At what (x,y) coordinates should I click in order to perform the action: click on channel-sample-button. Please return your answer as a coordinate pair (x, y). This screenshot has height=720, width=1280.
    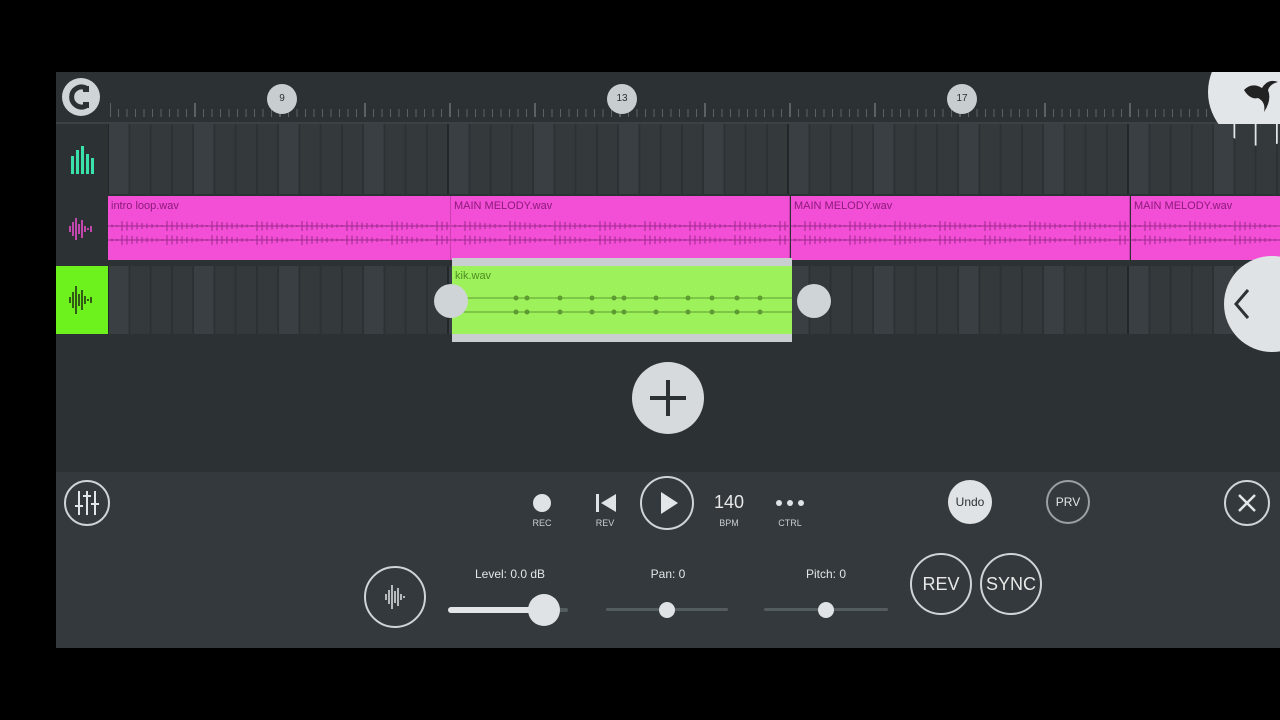
    Looking at the image, I should click on (395, 597).